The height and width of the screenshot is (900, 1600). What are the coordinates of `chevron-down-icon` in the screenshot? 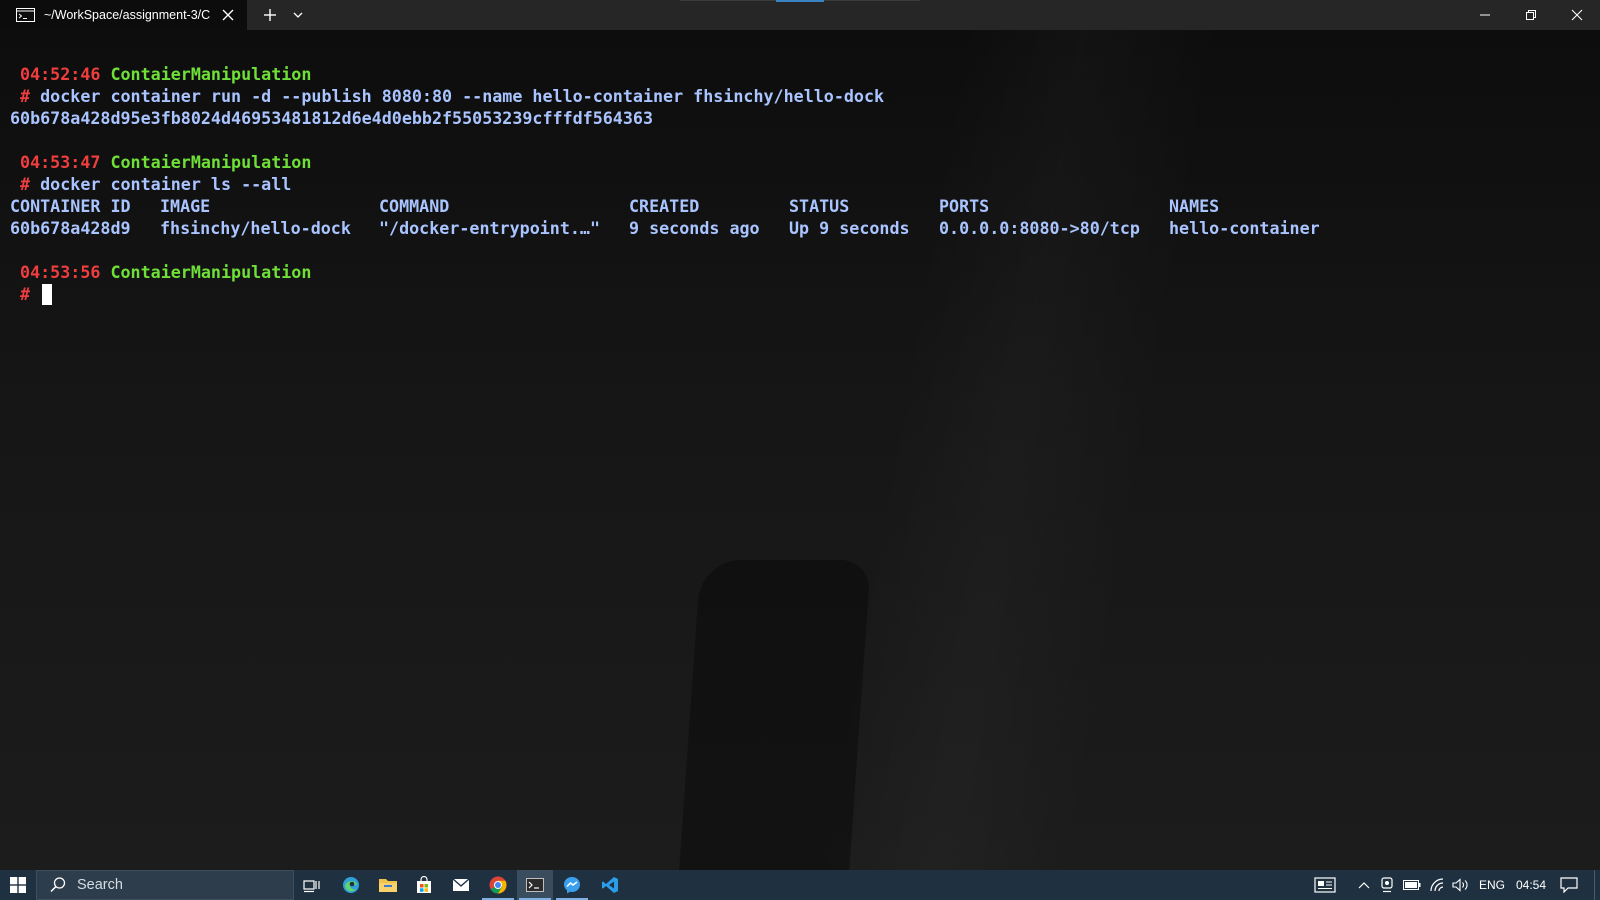 It's located at (298, 15).